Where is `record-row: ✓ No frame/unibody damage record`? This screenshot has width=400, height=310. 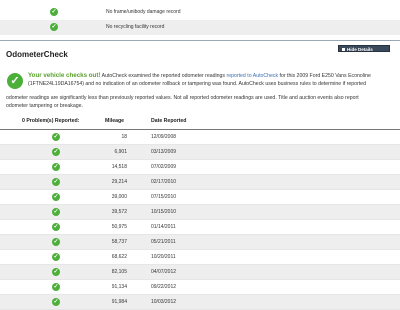
record-row: ✓ No frame/unibody damage record is located at coordinates (200, 12).